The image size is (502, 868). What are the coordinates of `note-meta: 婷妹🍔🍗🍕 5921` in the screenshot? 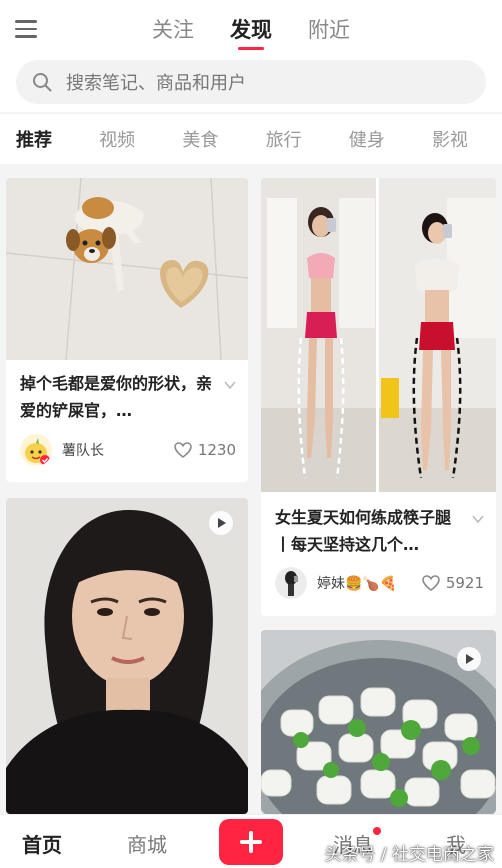 It's located at (379, 583).